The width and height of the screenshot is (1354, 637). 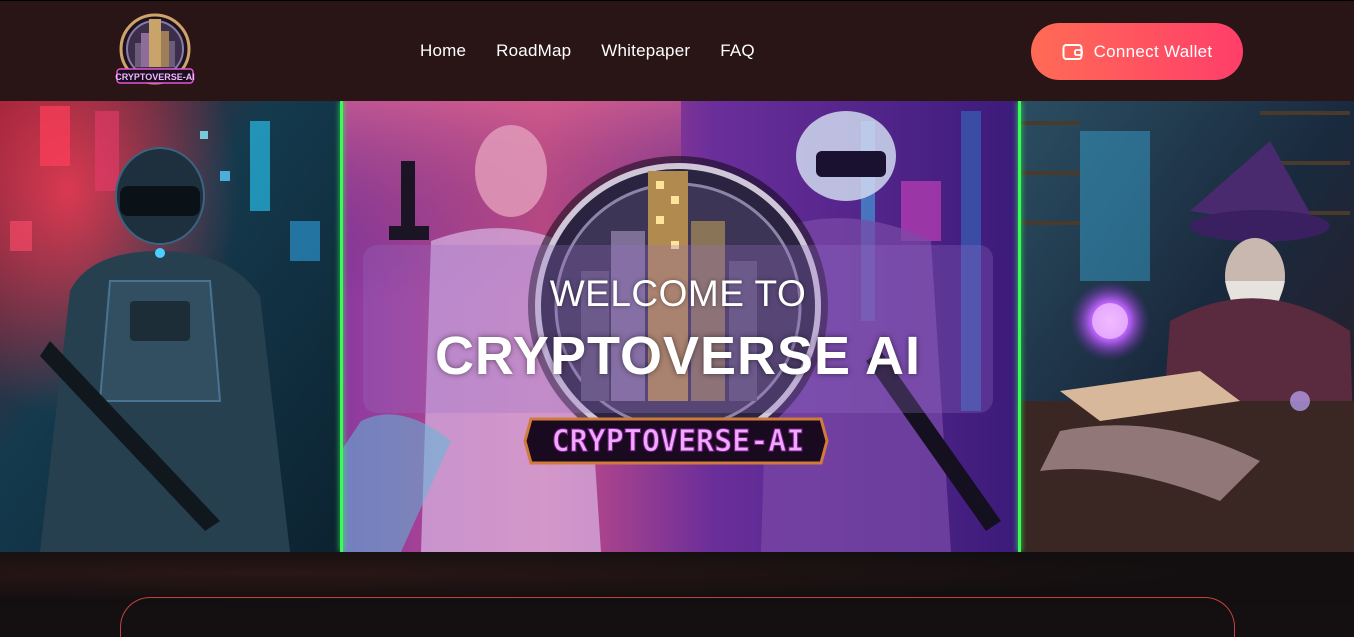 I want to click on nav-link-home: Home, so click(x=443, y=51).